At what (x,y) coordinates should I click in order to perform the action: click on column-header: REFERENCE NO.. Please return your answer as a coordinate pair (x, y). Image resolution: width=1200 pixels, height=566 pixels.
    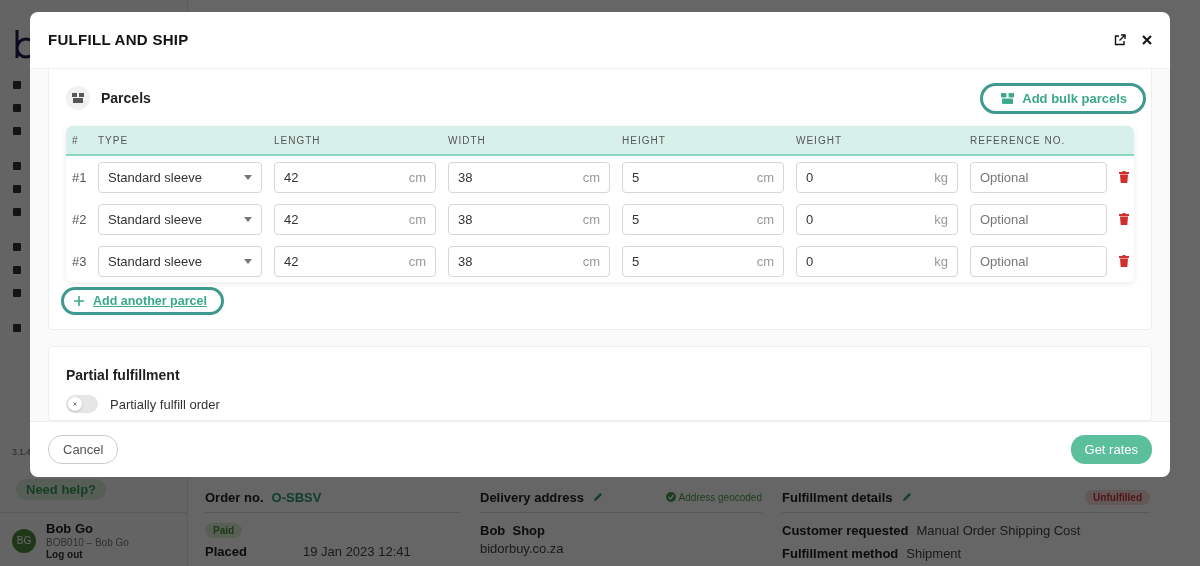
    Looking at the image, I should click on (1018, 140).